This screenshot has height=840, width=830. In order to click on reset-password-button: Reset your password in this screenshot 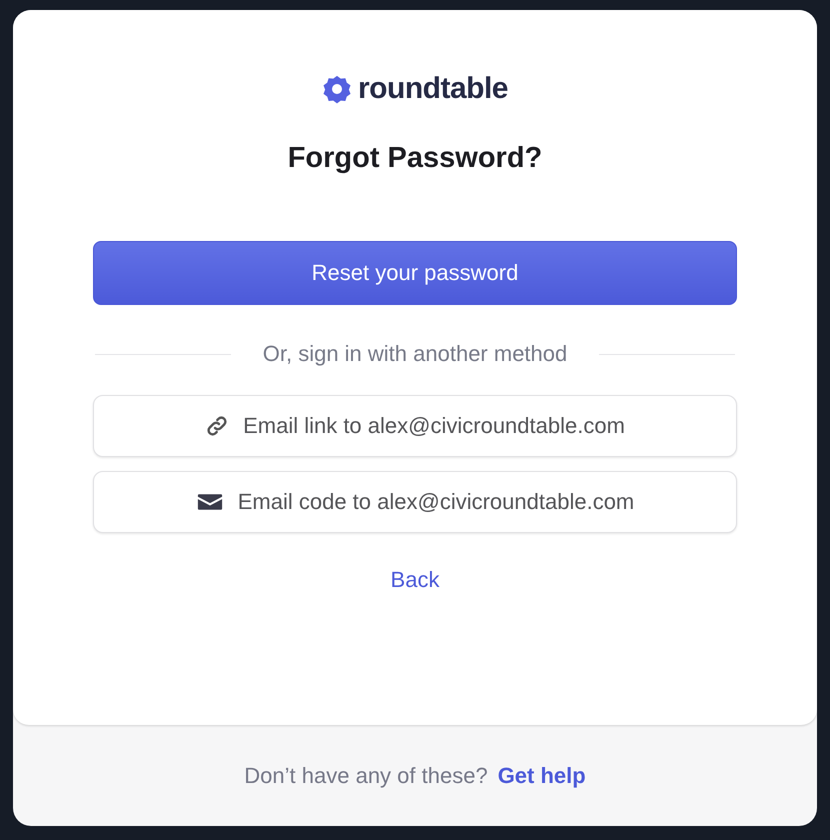, I will do `click(415, 273)`.